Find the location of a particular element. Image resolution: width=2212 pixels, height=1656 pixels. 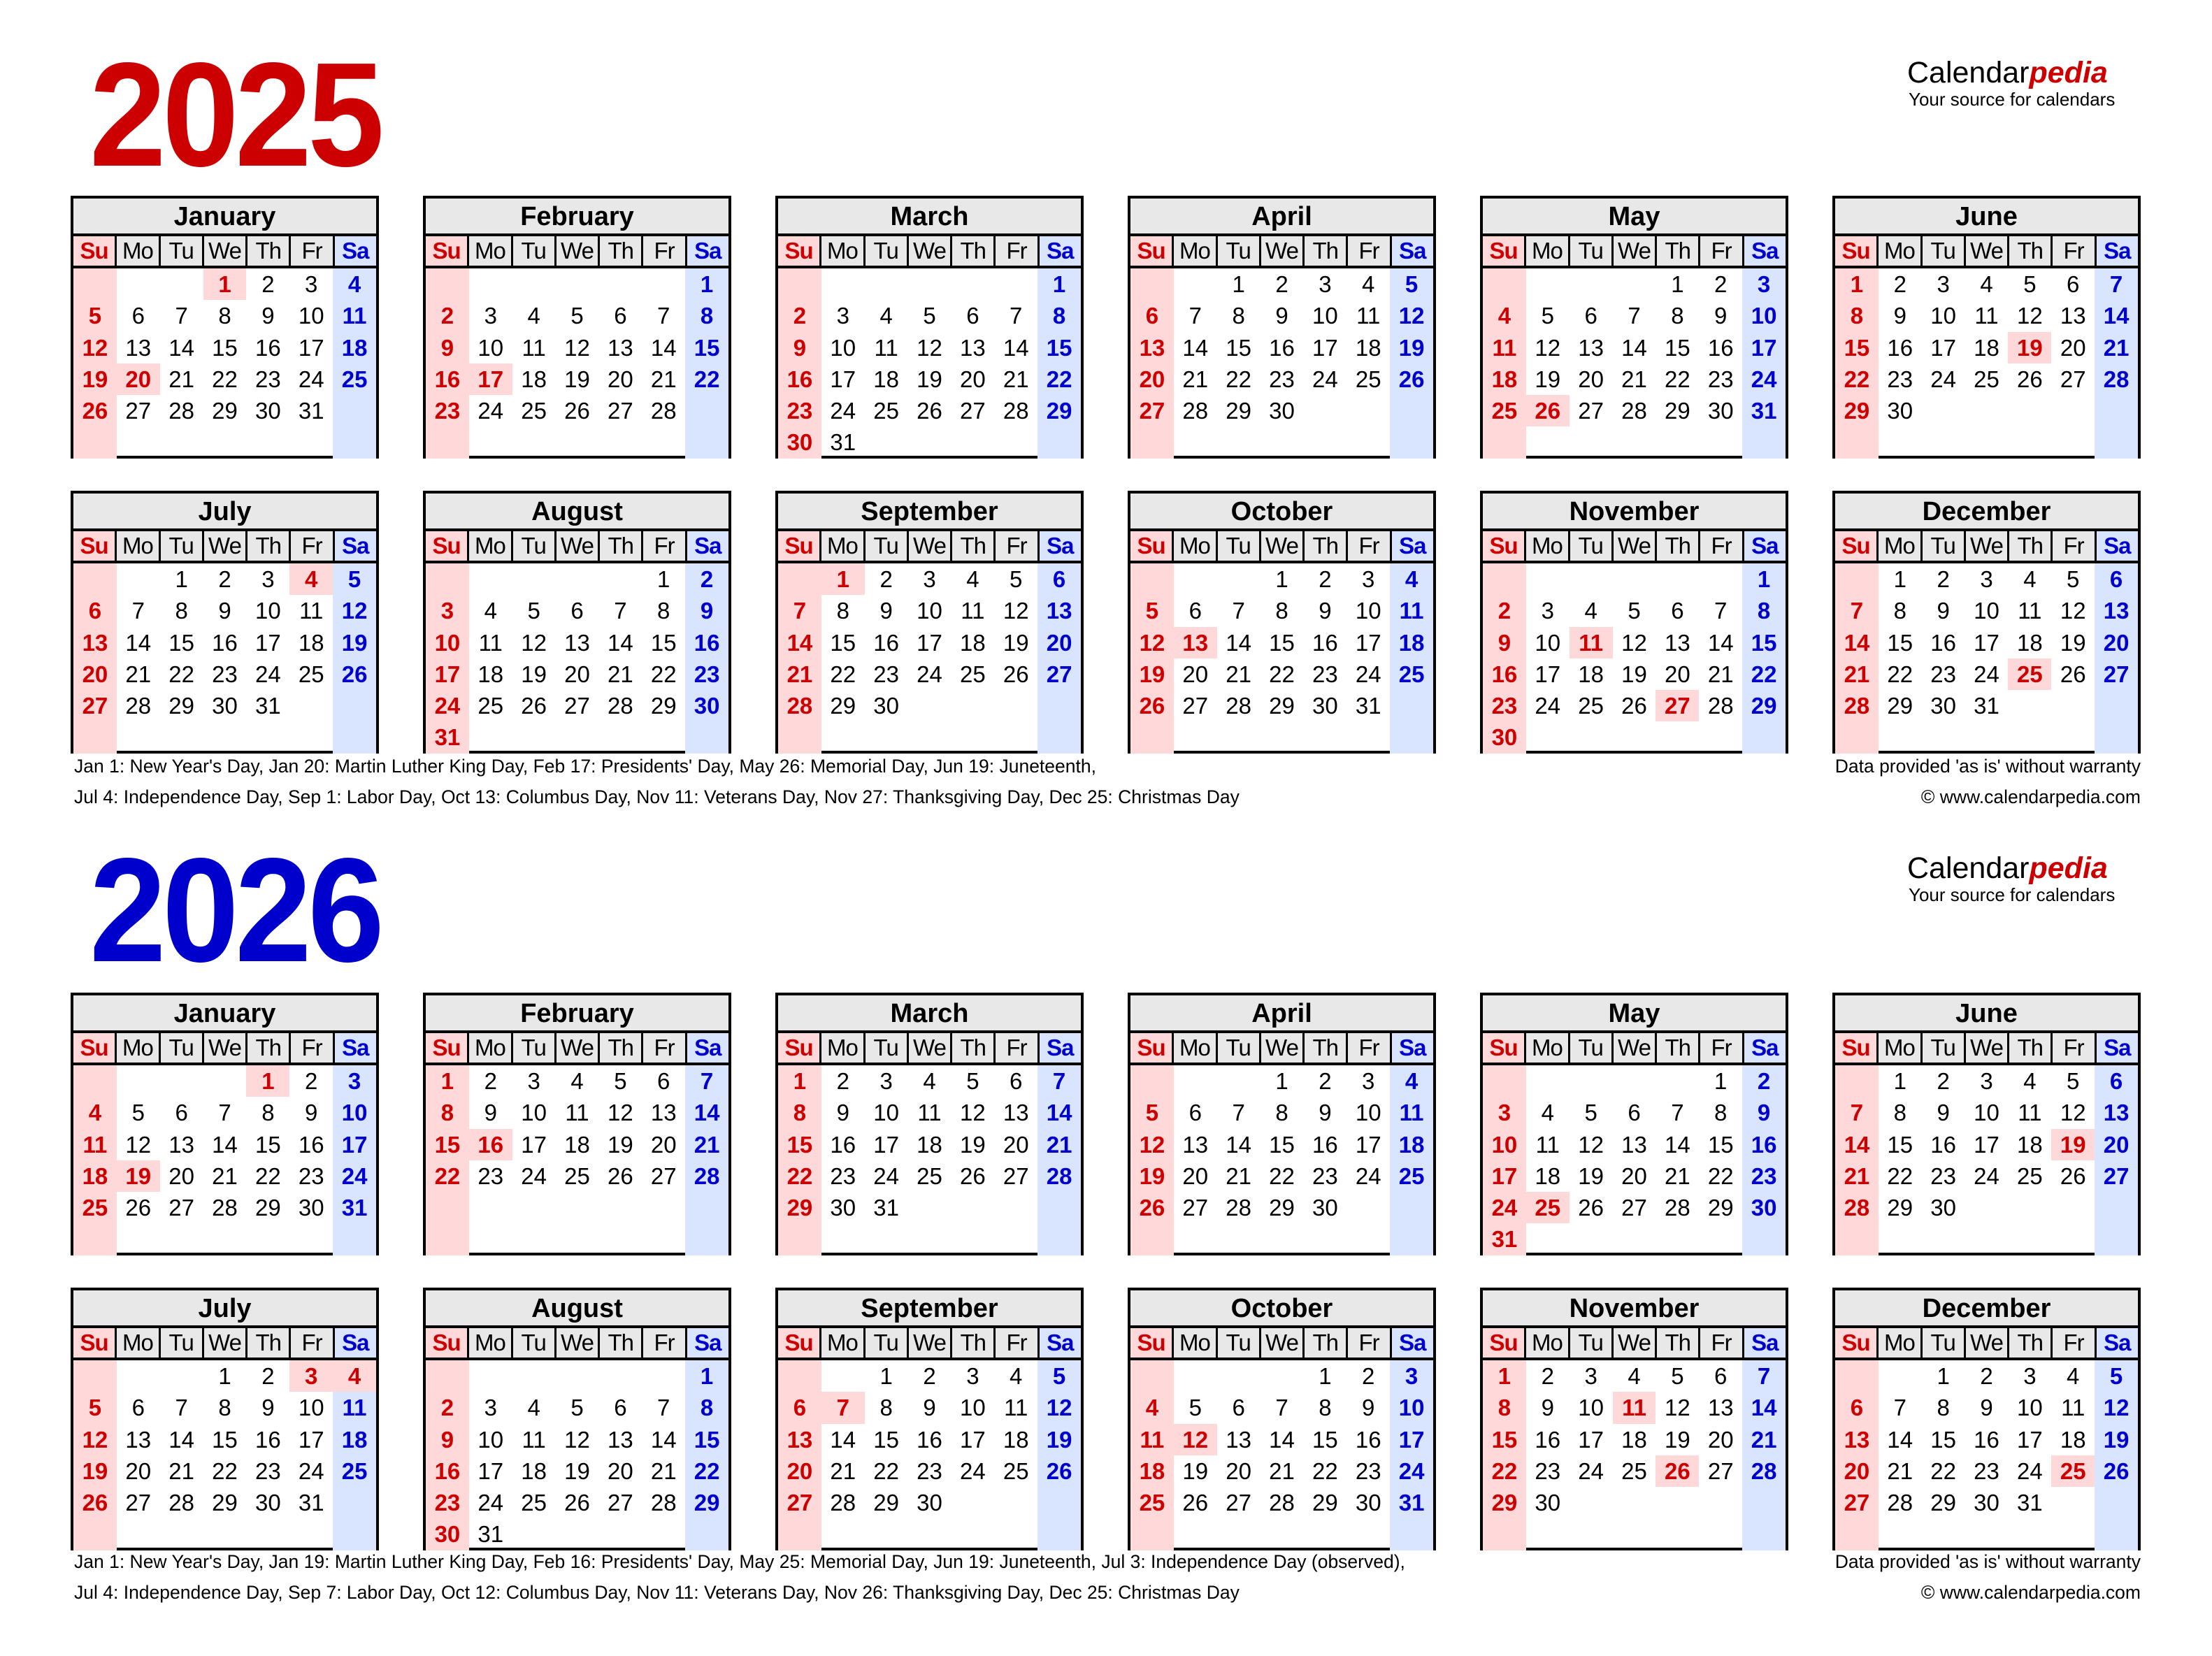

holiday-date-cell: 26 is located at coordinates (1678, 1471).